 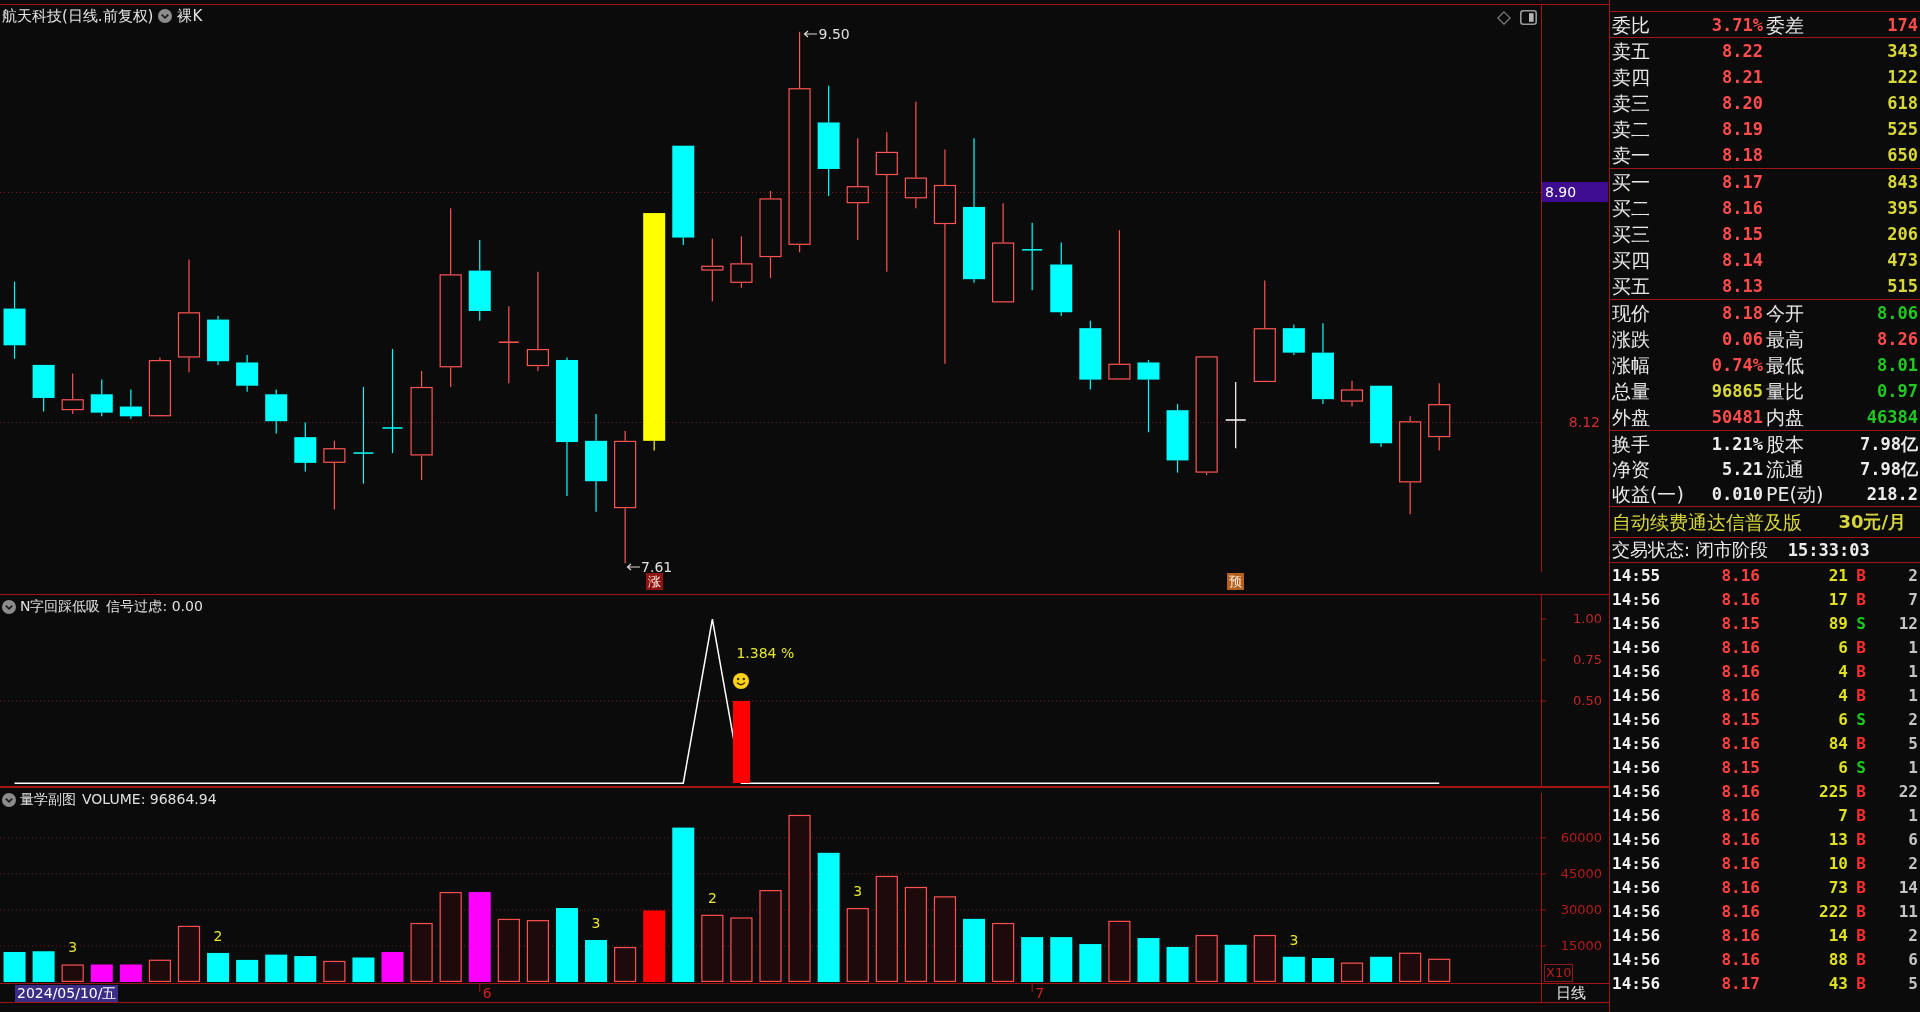 I want to click on tick-volume: 10, so click(x=1837, y=863).